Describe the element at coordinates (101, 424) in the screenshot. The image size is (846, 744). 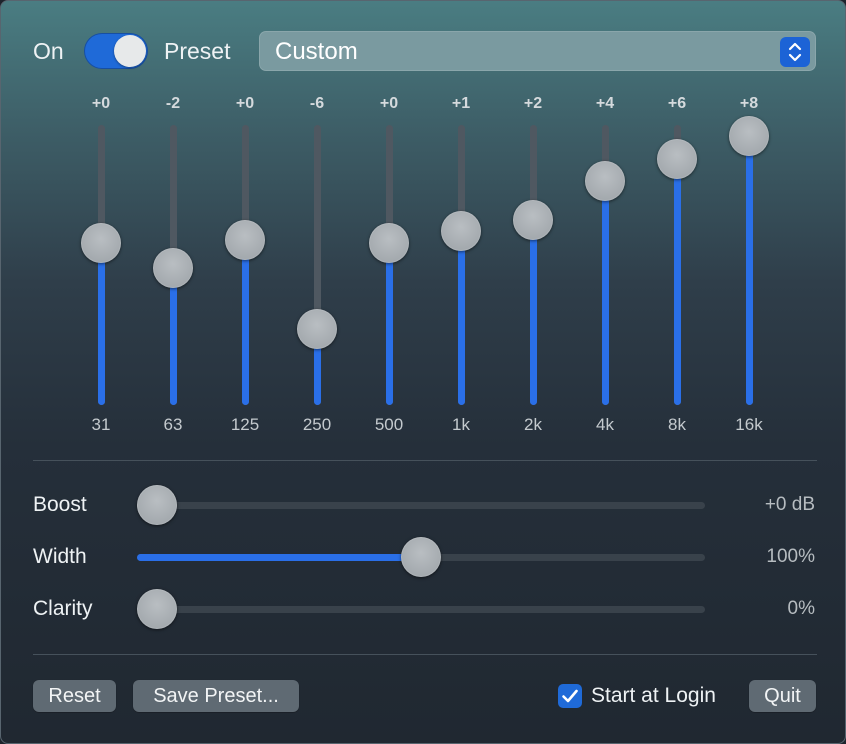
I see `band-frequency-label: 31` at that location.